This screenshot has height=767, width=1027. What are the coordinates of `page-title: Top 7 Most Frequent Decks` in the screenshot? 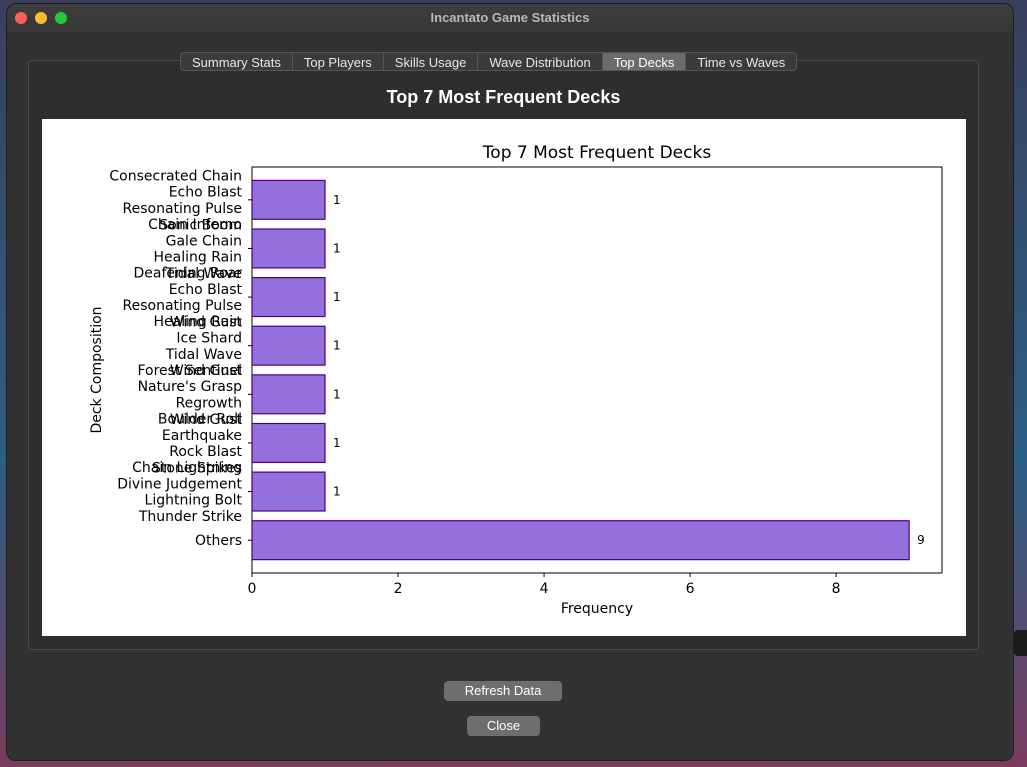 It's located at (503, 97).